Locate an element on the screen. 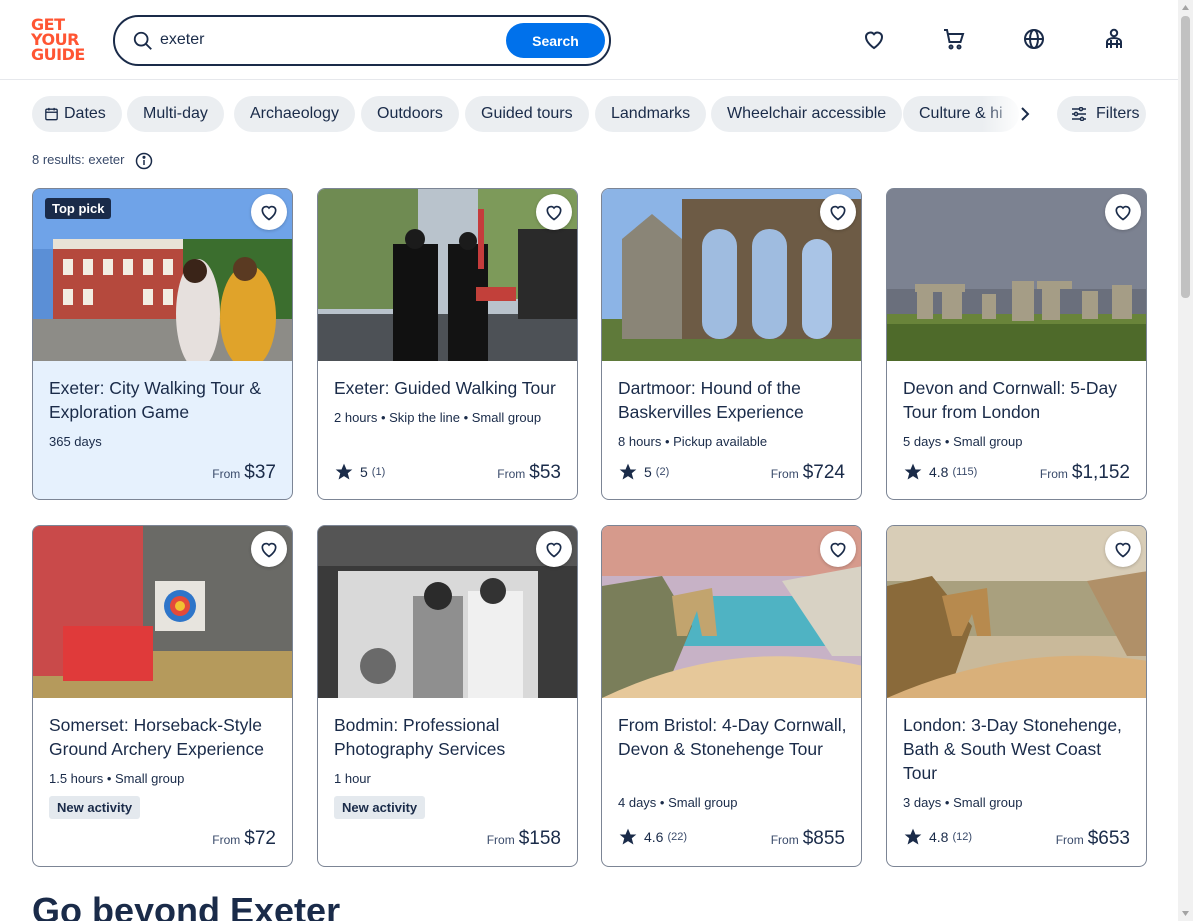 Image resolution: width=1193 pixels, height=921 pixels. top-pick-badge: Top pick is located at coordinates (78, 208).